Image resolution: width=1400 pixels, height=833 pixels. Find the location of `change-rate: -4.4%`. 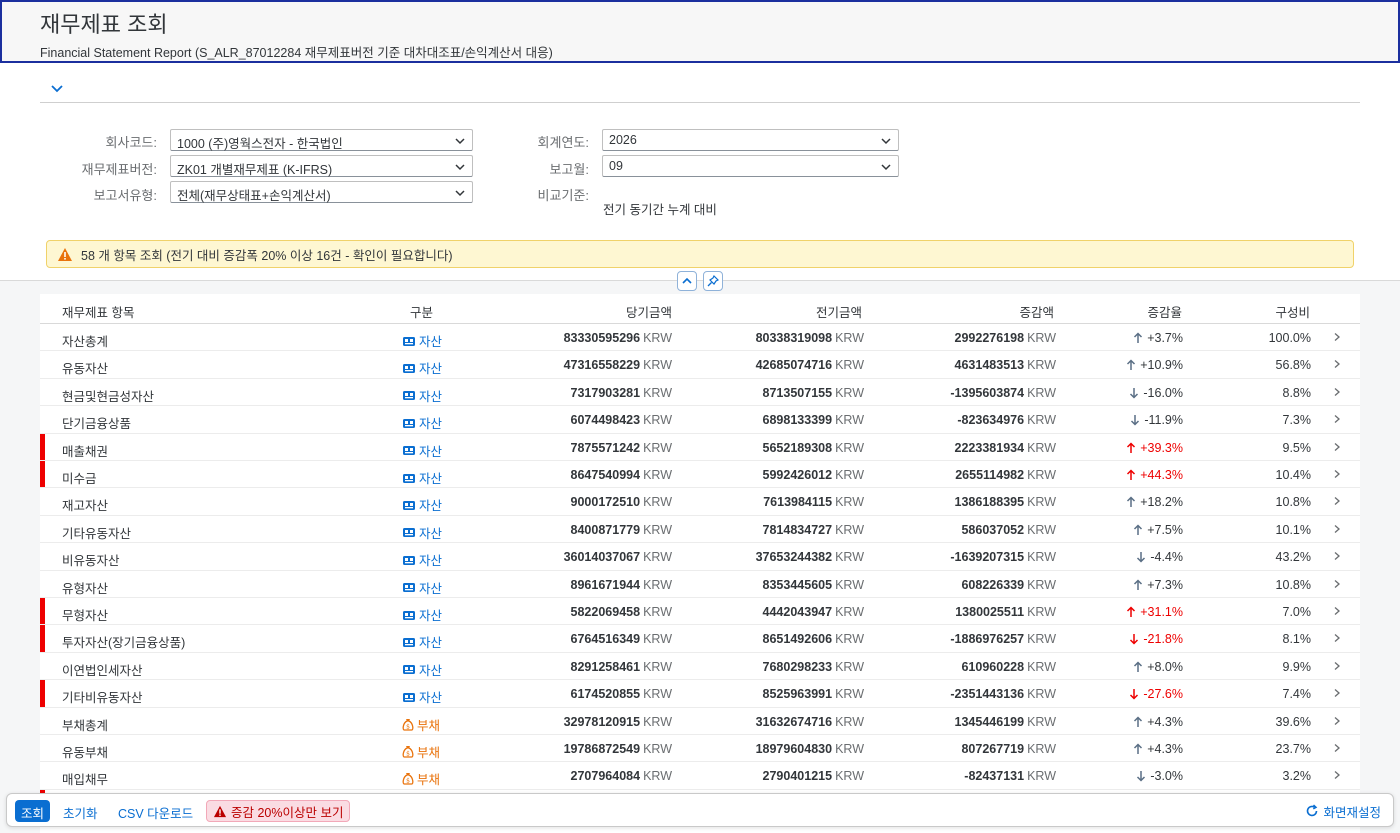

change-rate: -4.4% is located at coordinates (1136, 557).